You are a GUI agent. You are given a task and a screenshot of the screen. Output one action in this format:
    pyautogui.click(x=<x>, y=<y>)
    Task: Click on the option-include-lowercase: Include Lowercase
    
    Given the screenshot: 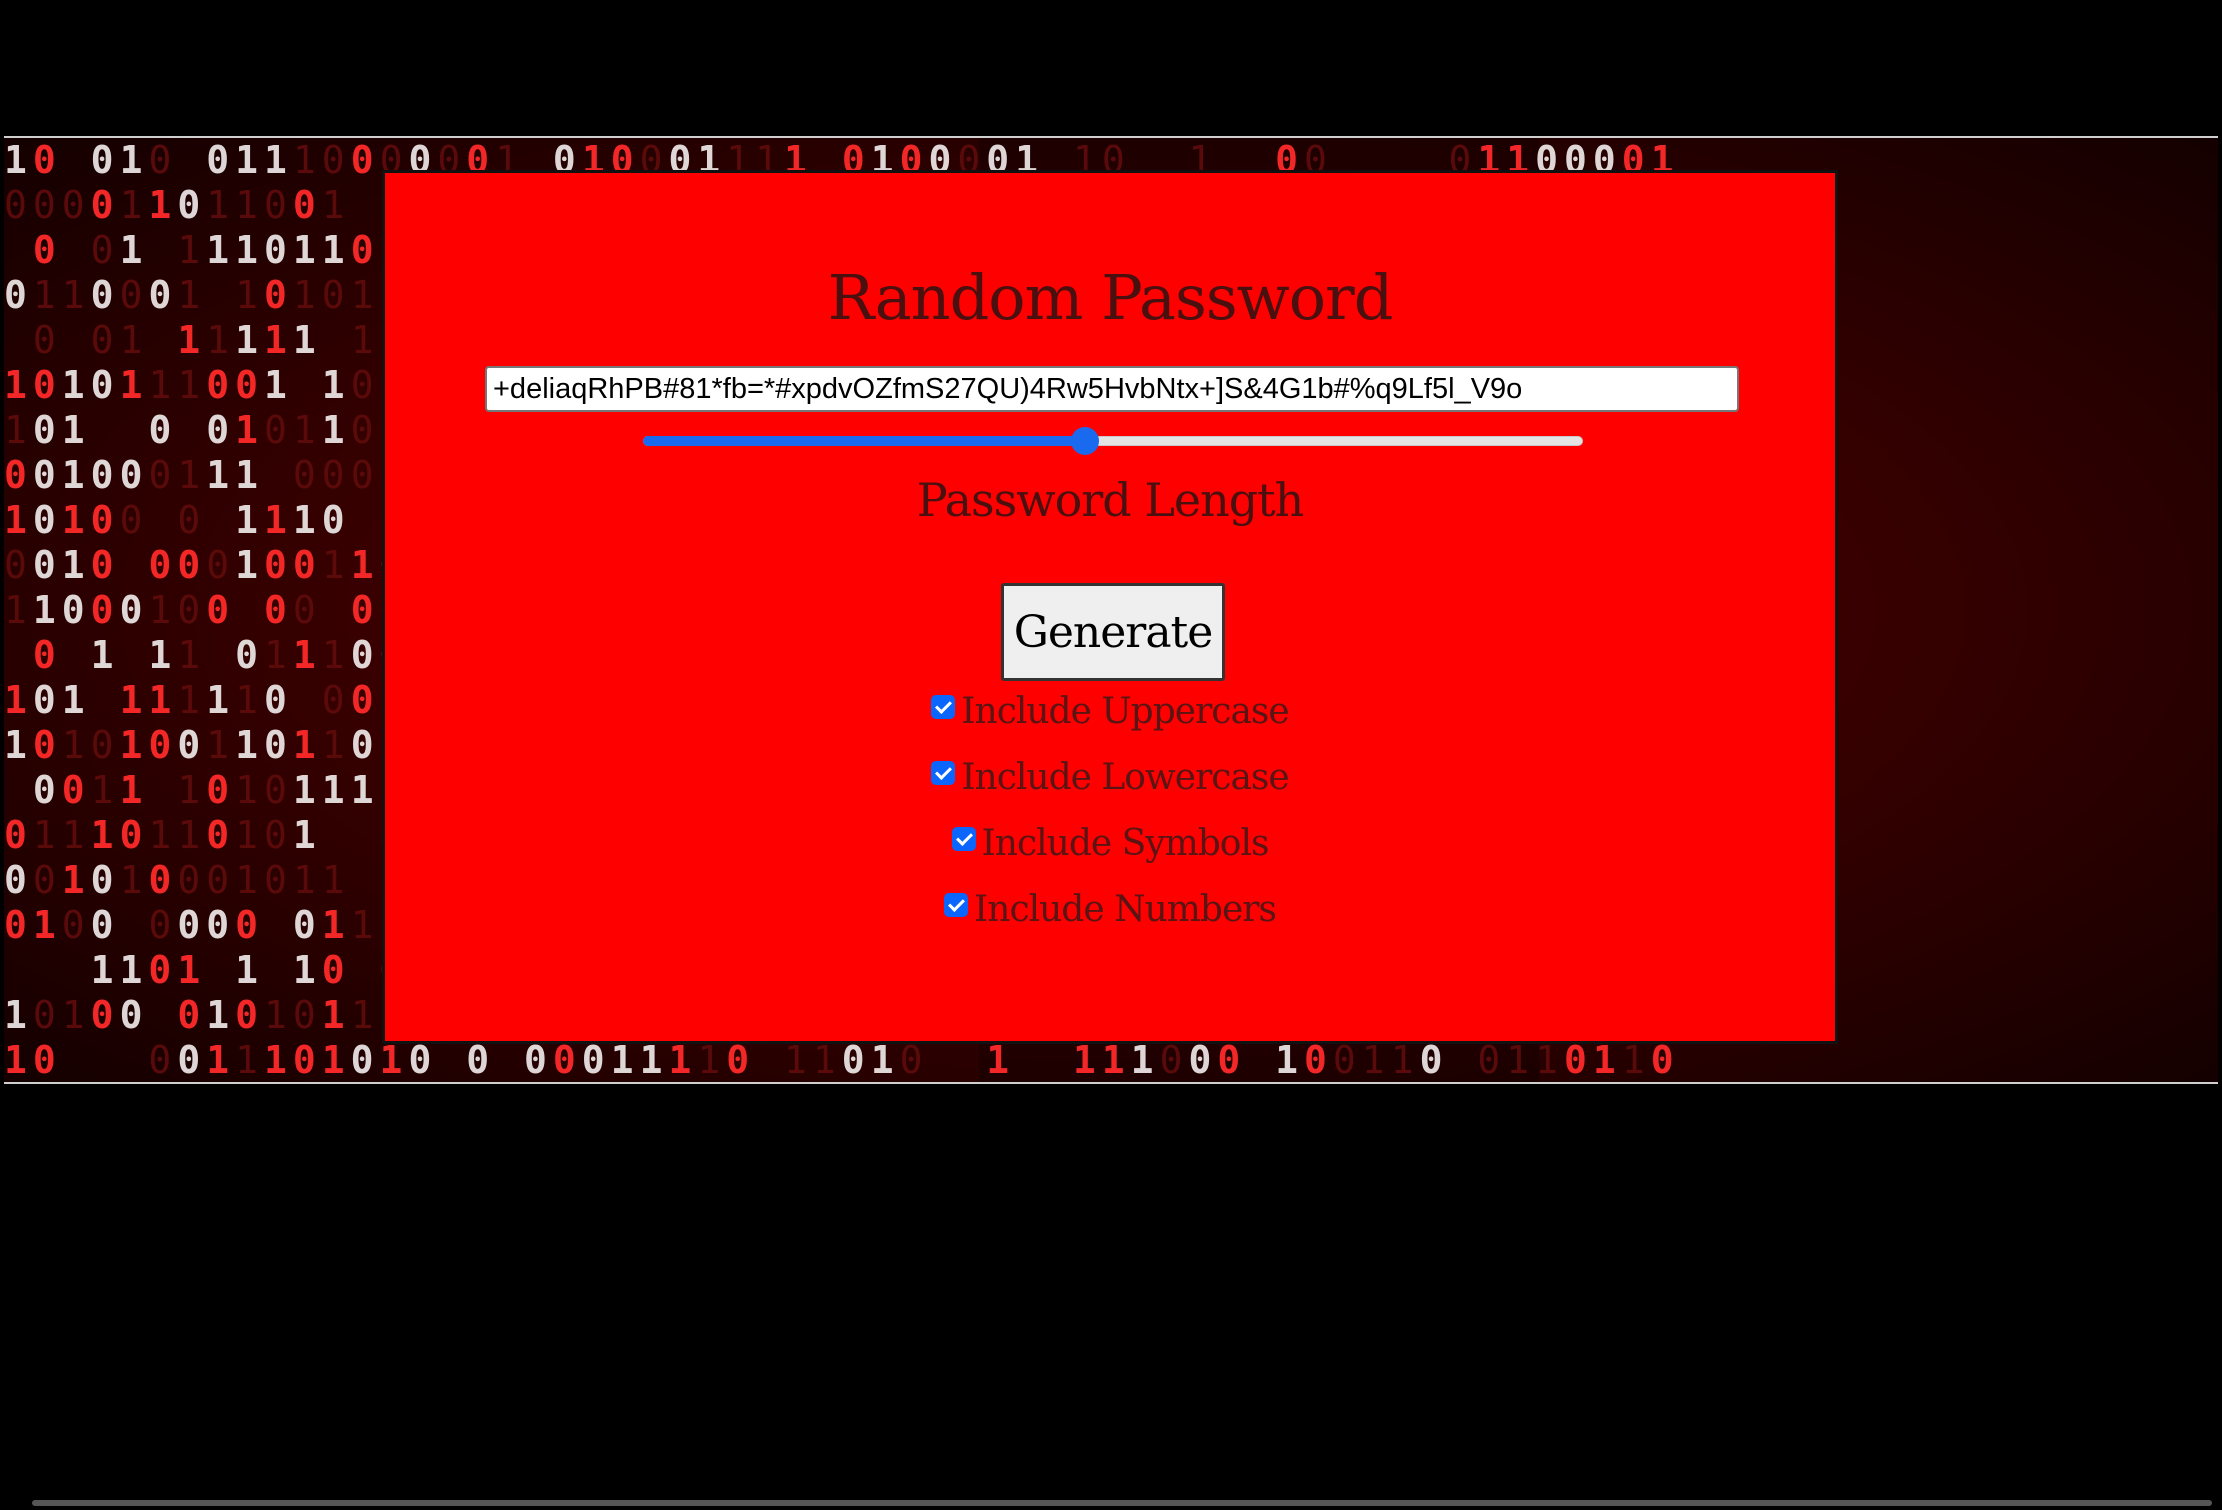 What is the action you would take?
    pyautogui.click(x=1110, y=784)
    